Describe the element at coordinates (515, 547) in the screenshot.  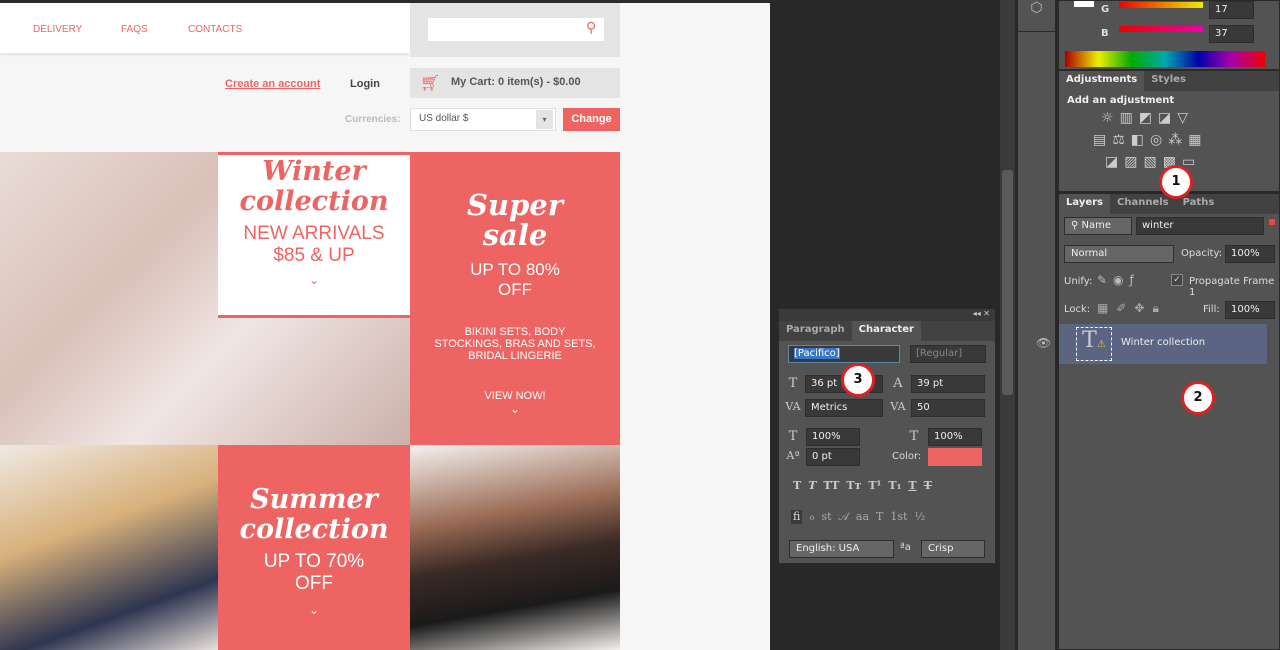
I see `banner-photo-brunette` at that location.